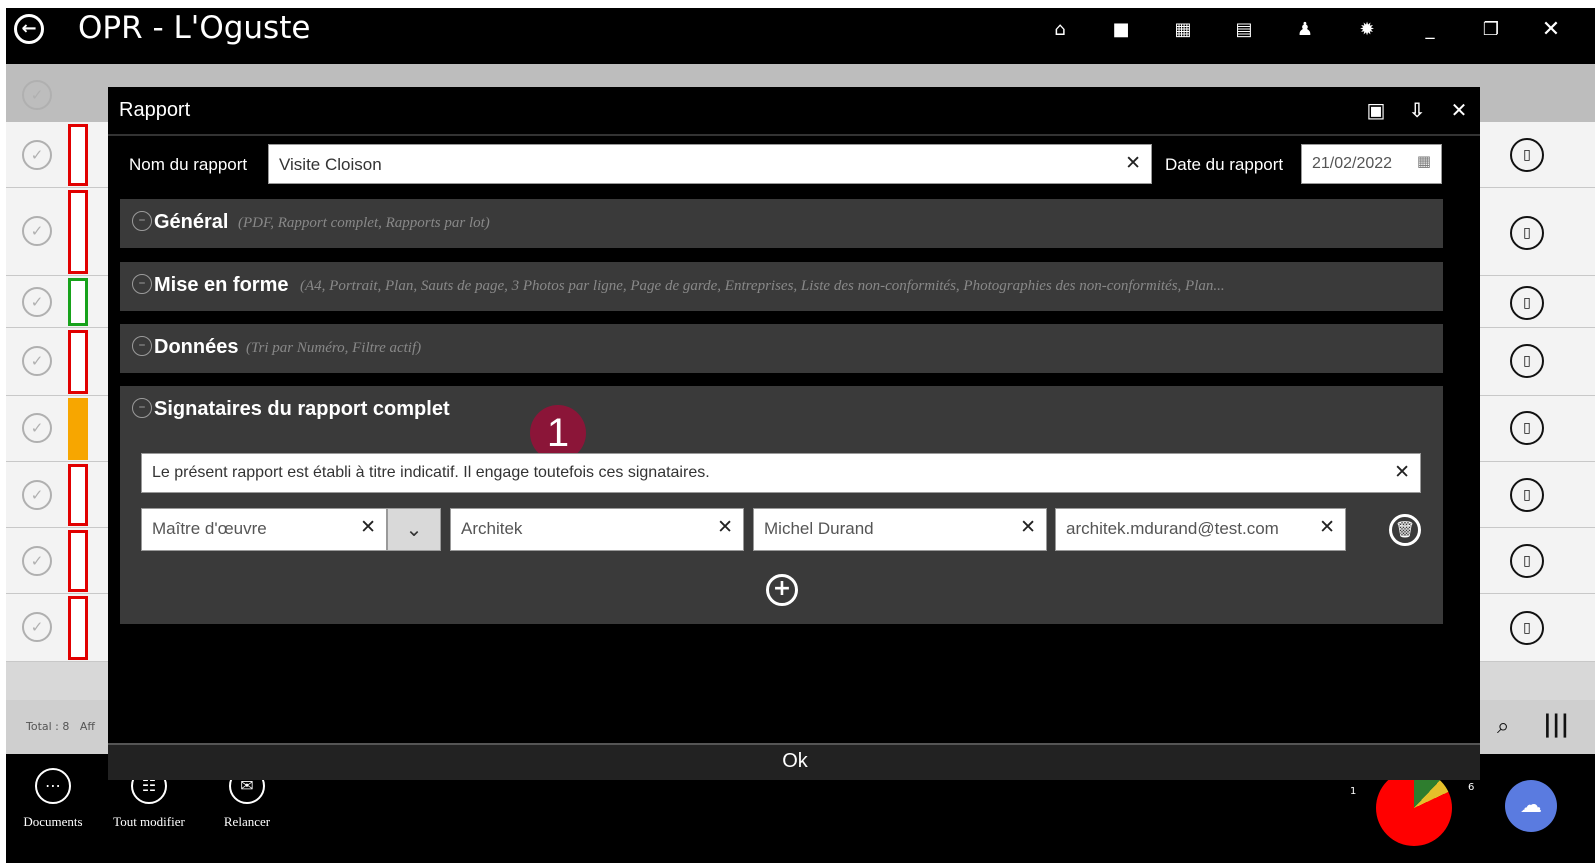 The width and height of the screenshot is (1595, 863). Describe the element at coordinates (1305, 31) in the screenshot. I see `user-icon: ♟` at that location.